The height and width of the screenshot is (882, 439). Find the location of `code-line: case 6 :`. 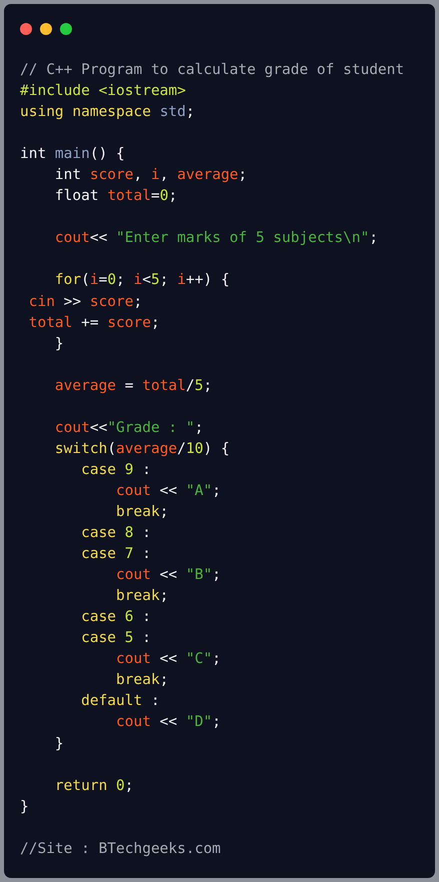

code-line: case 6 : is located at coordinates (115, 618).